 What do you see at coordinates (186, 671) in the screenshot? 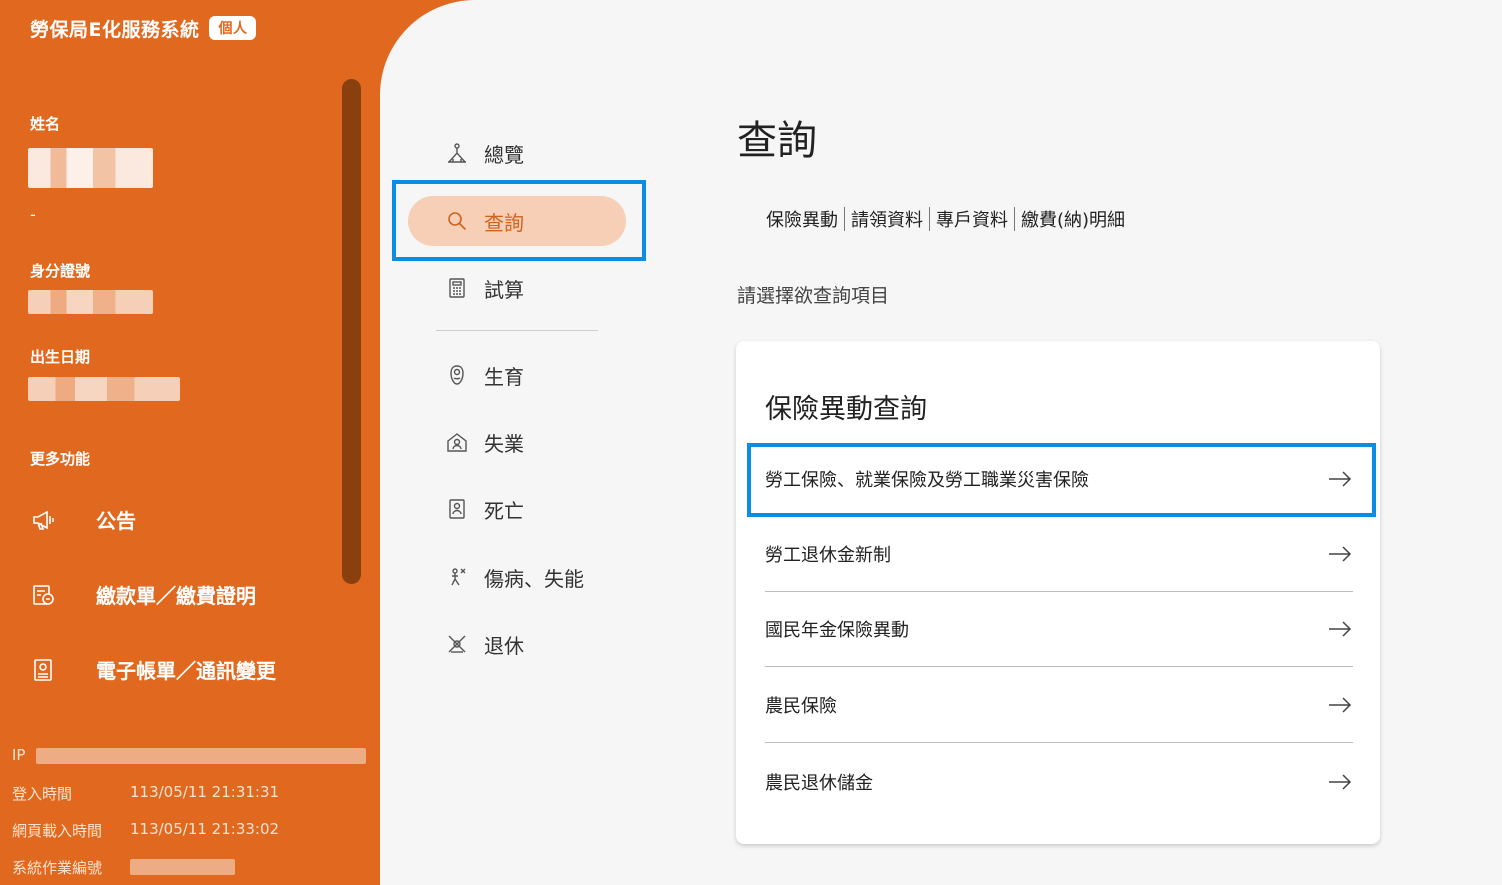
I see `ebill-label: 電子帳單／通訊變更` at bounding box center [186, 671].